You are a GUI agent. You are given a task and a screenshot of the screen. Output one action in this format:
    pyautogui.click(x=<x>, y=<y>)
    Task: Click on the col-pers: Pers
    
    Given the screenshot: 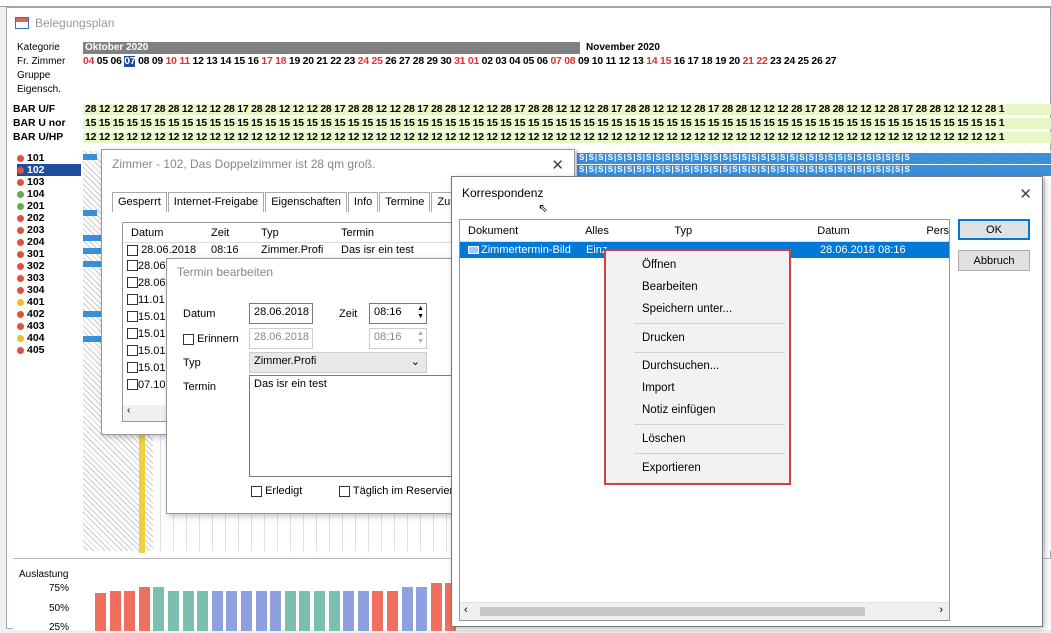 What is the action you would take?
    pyautogui.click(x=933, y=231)
    